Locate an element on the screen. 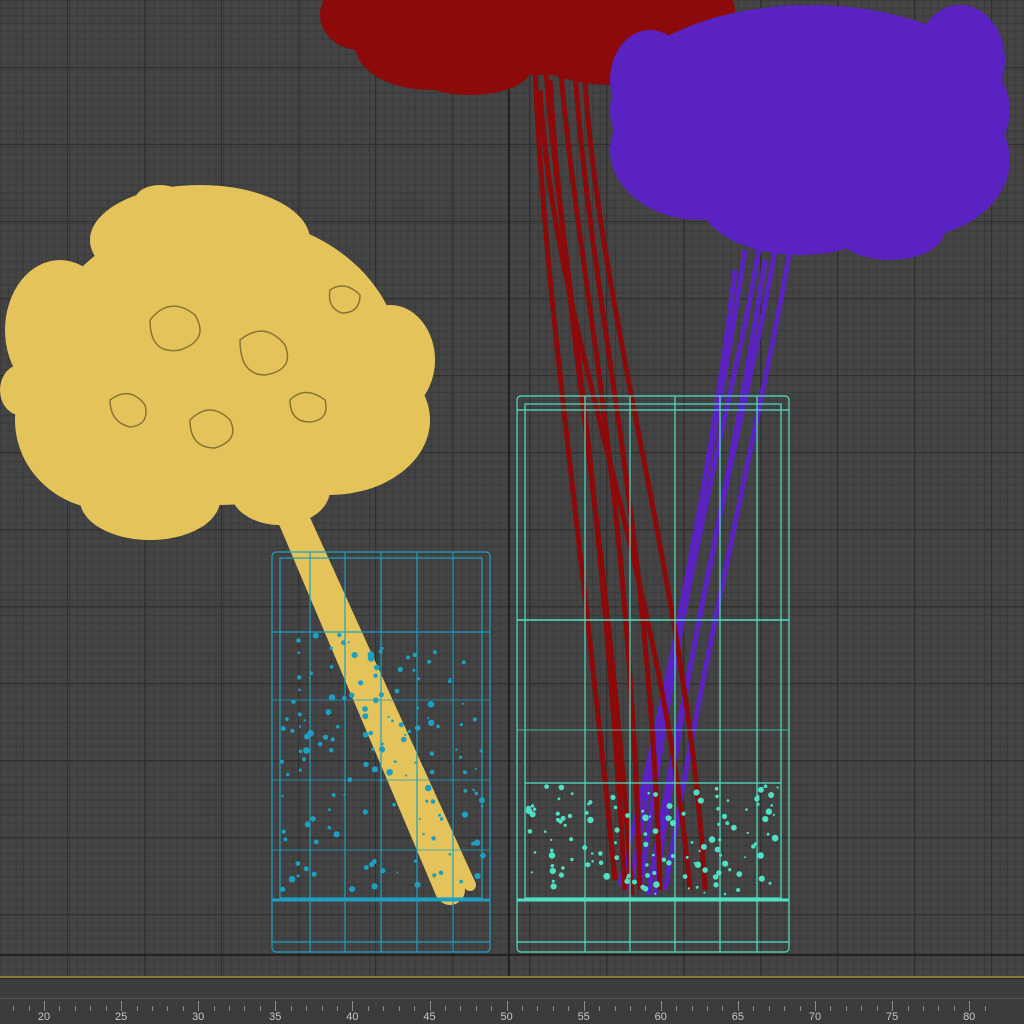 This screenshot has width=1024, height=1024. ruler-label: 35 is located at coordinates (275, 1017).